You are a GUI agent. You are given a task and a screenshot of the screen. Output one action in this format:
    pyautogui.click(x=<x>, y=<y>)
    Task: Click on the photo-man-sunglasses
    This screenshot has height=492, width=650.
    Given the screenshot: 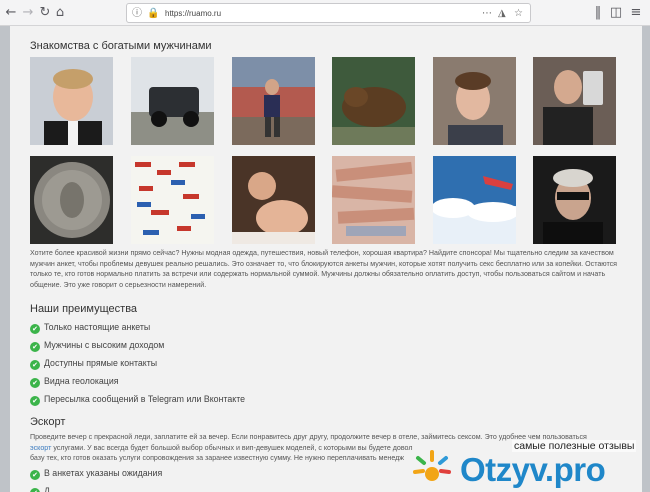 What is the action you would take?
    pyautogui.click(x=574, y=200)
    